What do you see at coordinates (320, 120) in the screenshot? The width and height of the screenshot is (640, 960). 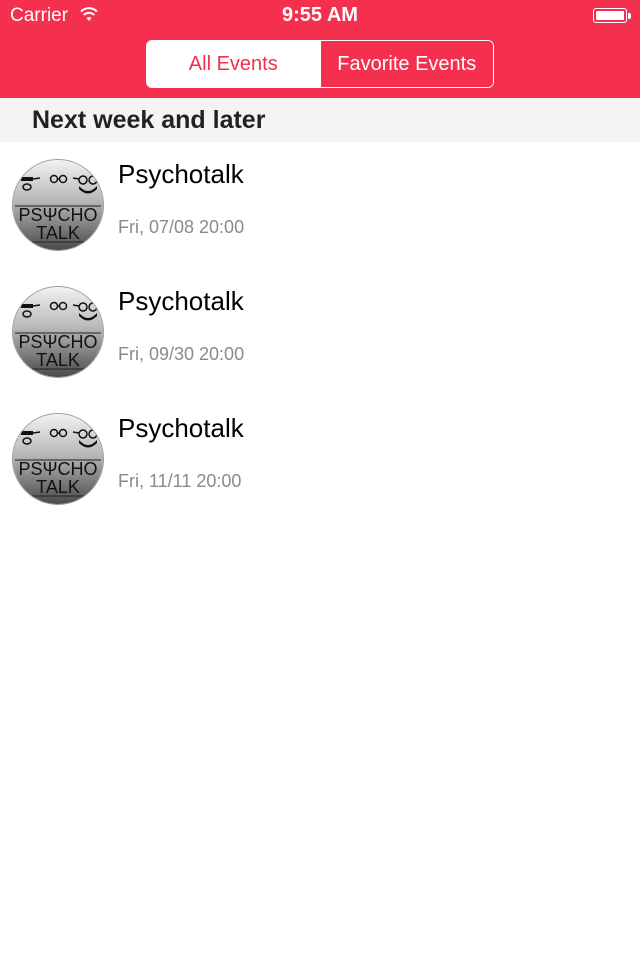 I see `section-header: Next week and later` at bounding box center [320, 120].